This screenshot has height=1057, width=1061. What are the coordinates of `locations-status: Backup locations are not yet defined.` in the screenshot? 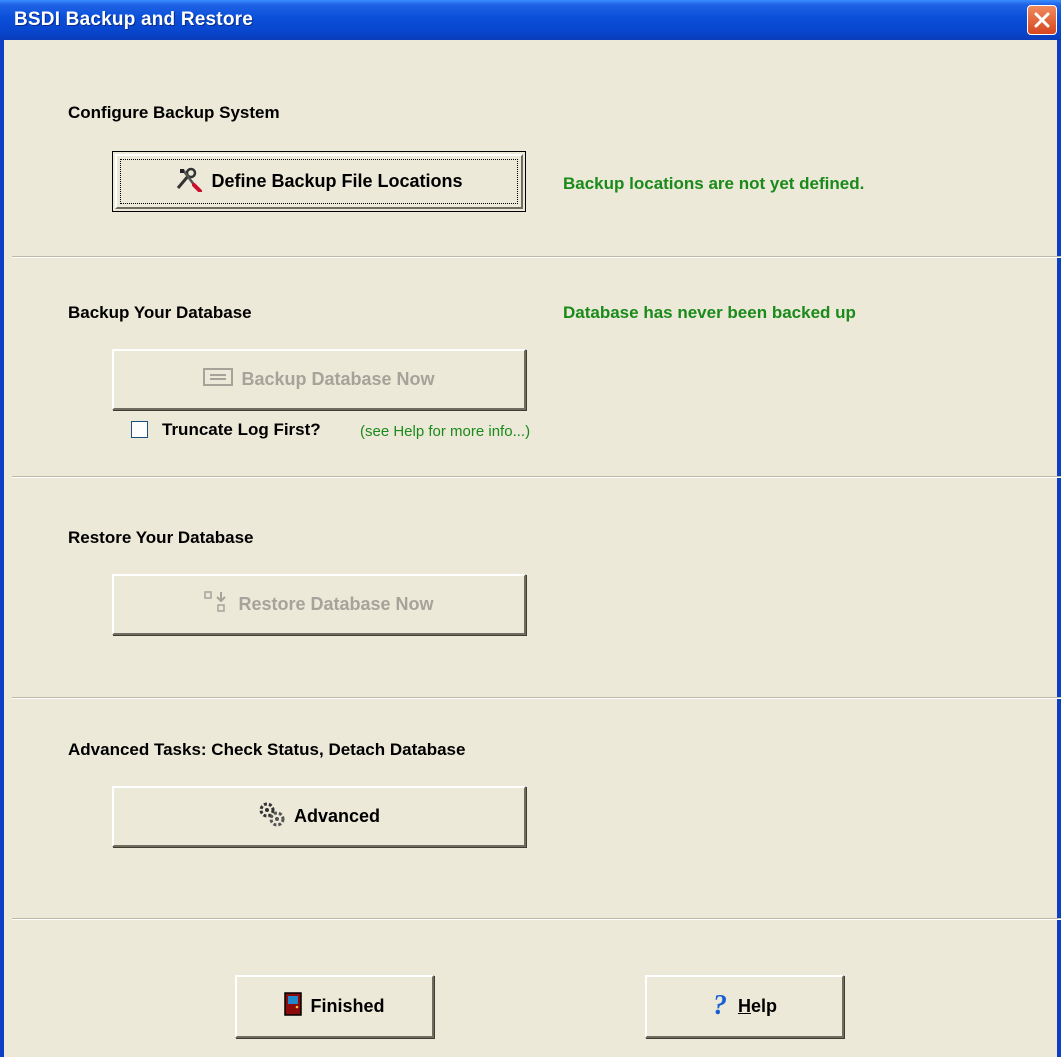 It's located at (714, 183).